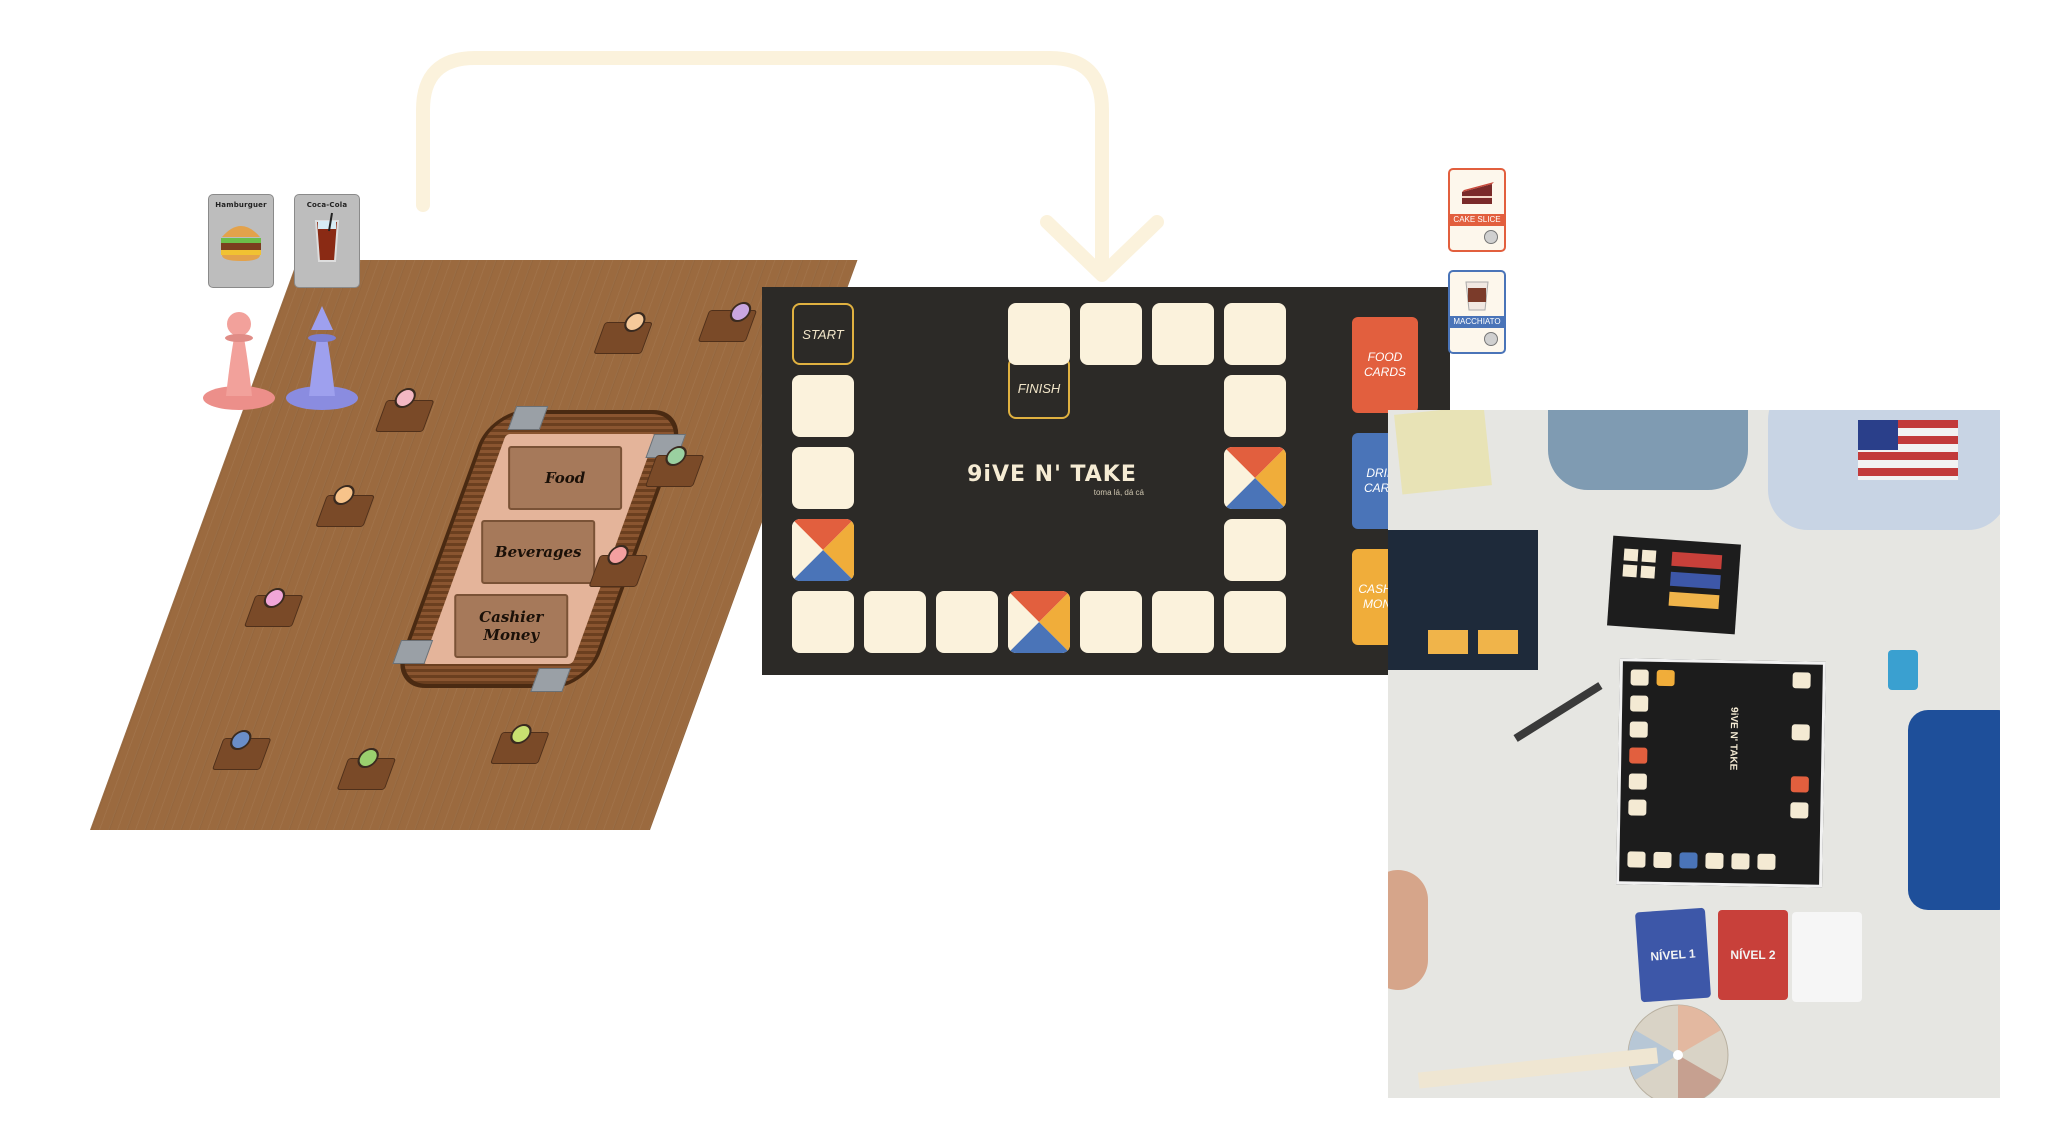 This screenshot has width=2051, height=1137. I want to click on finish-tile: FINISH, so click(1039, 388).